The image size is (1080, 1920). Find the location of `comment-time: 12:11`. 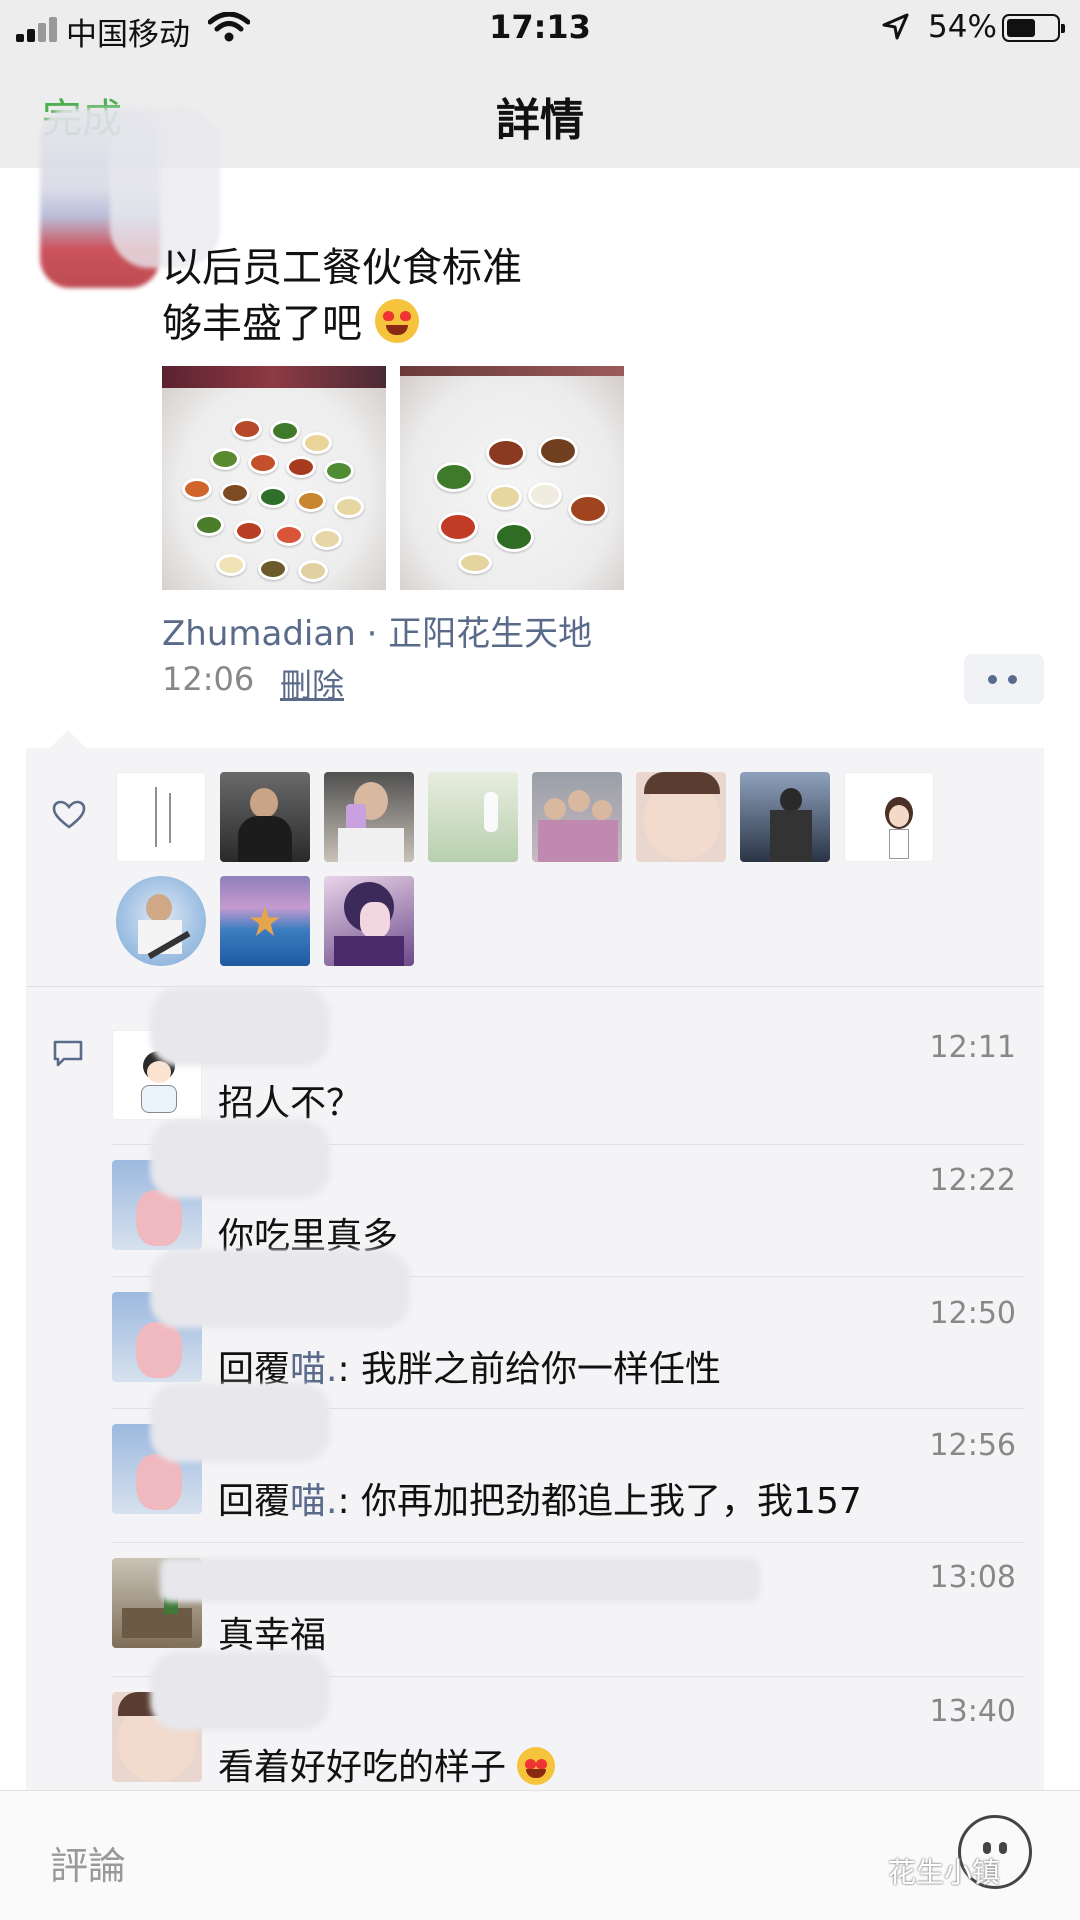

comment-time: 12:11 is located at coordinates (972, 1047).